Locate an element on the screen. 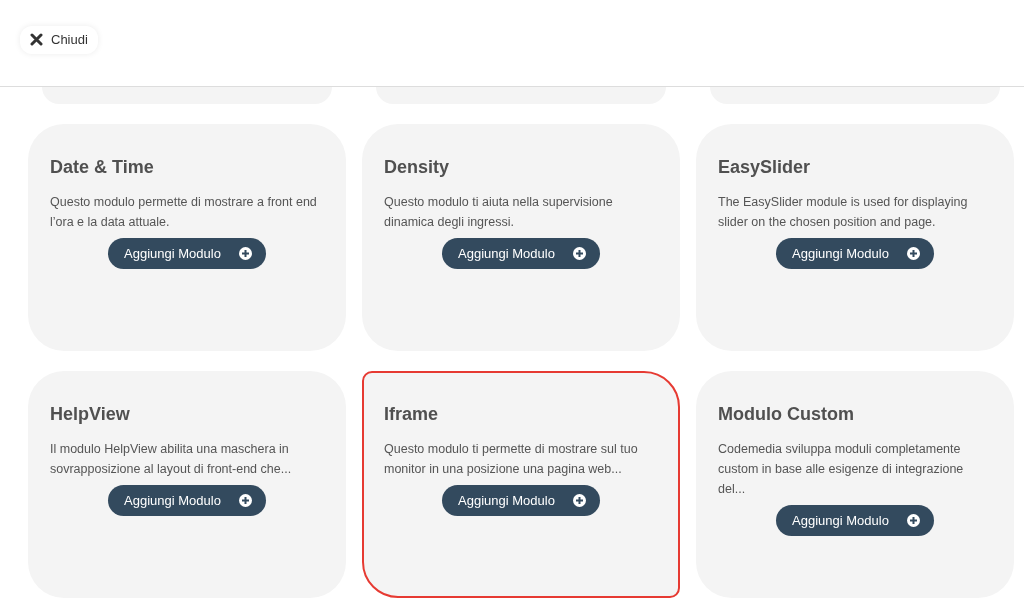 The image size is (1024, 607). close-icon is located at coordinates (36, 40).